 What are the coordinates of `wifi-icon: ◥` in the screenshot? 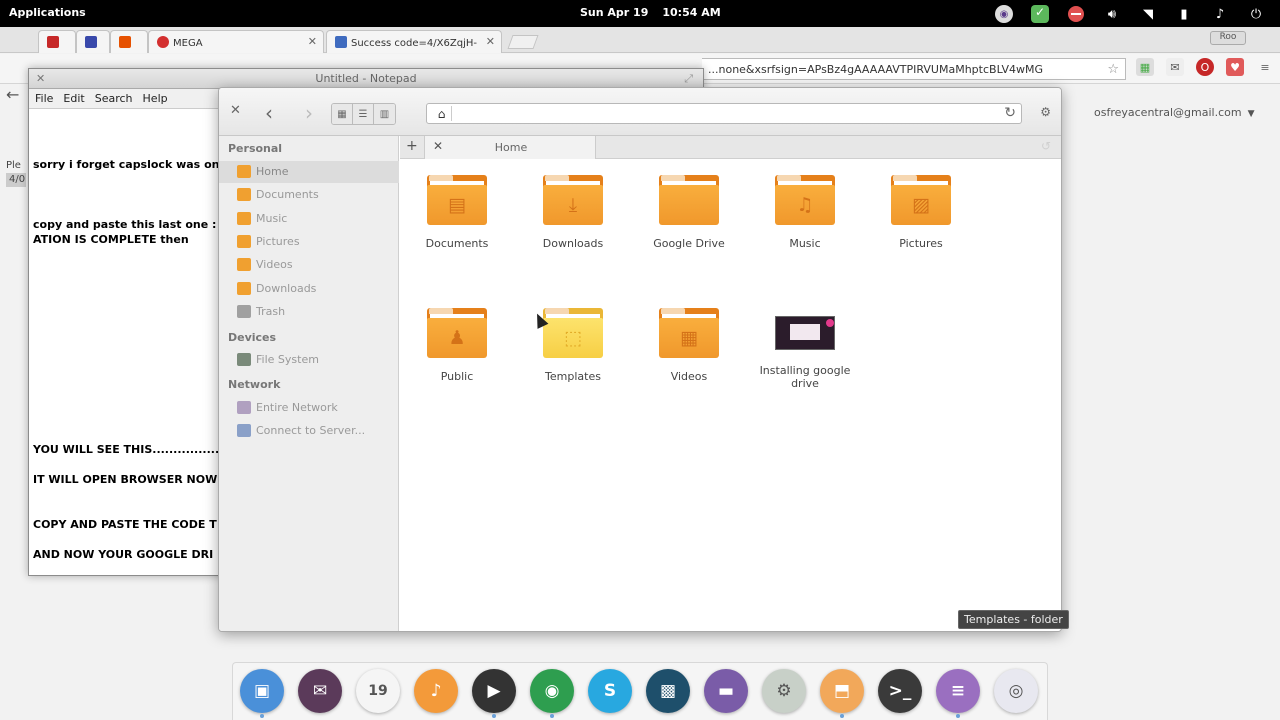 It's located at (1148, 14).